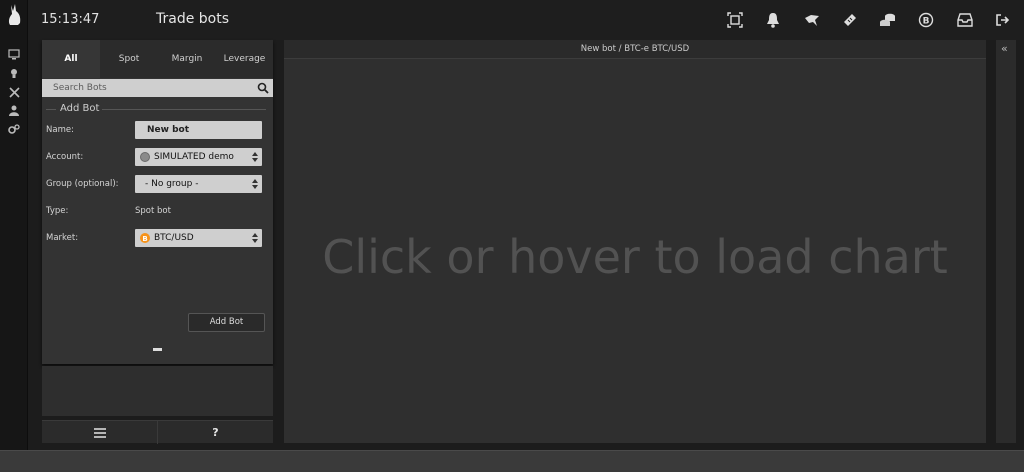 The image size is (1024, 472). What do you see at coordinates (198, 238) in the screenshot?
I see `market-select: B BTC/USD` at bounding box center [198, 238].